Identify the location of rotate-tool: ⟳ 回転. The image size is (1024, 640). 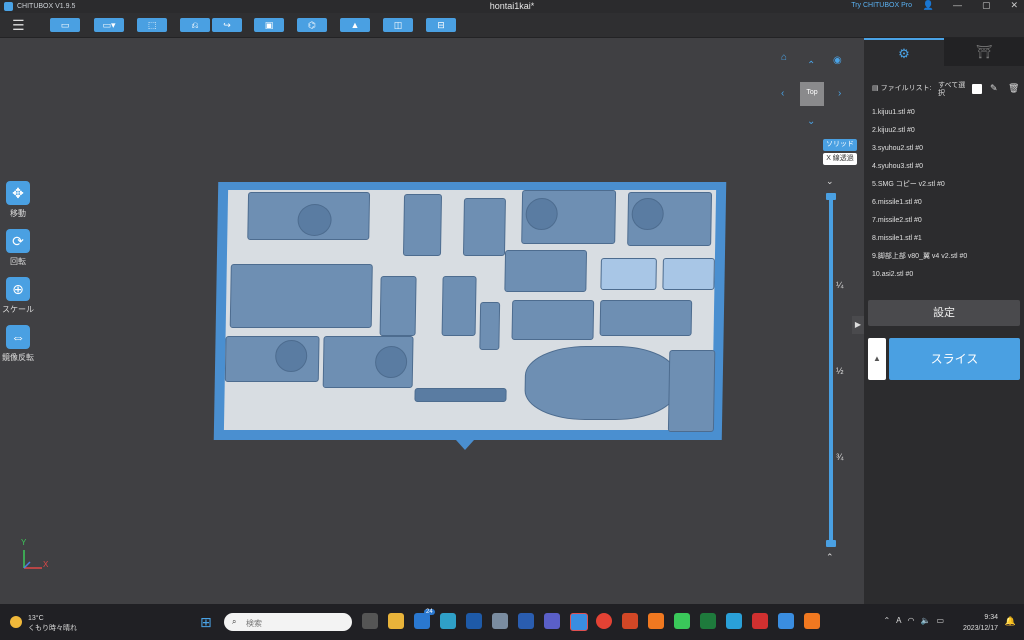
(18, 248).